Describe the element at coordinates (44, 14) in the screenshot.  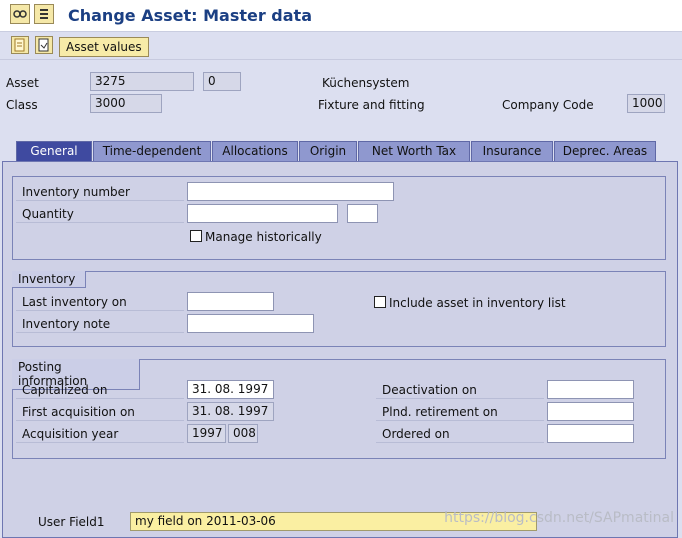
I see `menu-list-icon` at that location.